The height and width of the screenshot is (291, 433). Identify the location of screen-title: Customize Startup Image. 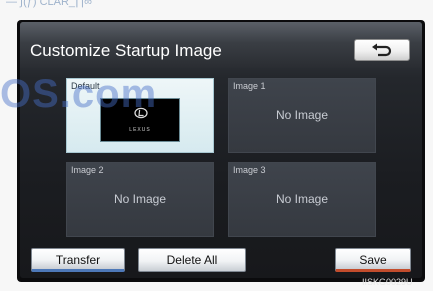
(126, 50).